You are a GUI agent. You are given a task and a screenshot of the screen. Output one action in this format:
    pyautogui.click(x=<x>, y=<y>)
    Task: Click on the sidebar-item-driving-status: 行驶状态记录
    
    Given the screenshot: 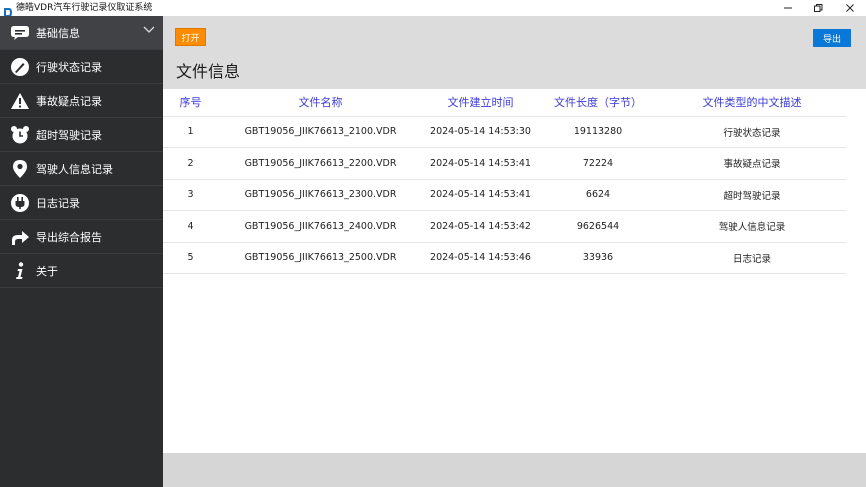 What is the action you would take?
    pyautogui.click(x=81, y=67)
    